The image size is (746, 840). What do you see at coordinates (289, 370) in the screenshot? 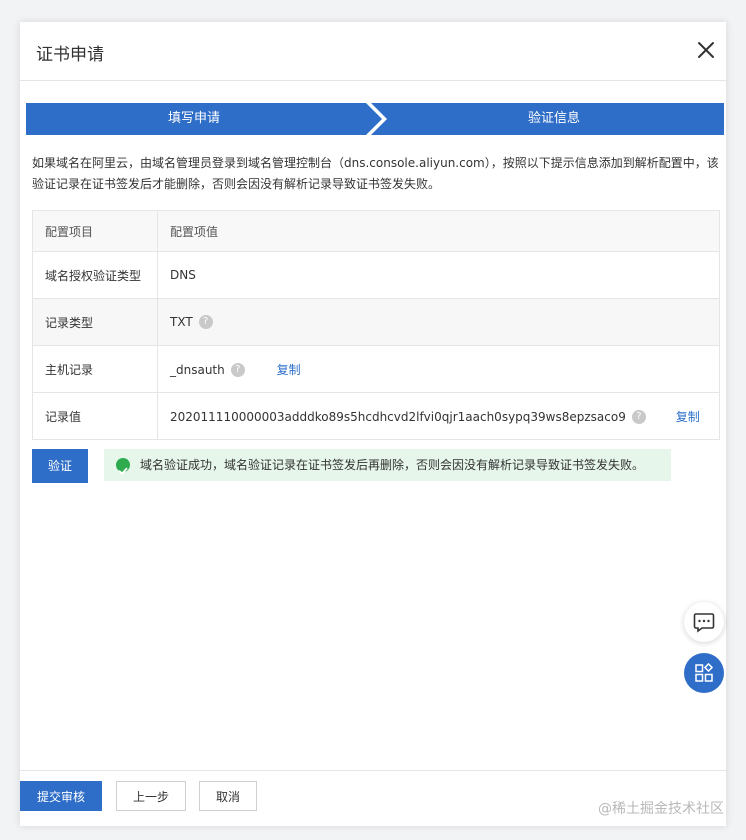
I see `copy-host-record-link: 复制` at bounding box center [289, 370].